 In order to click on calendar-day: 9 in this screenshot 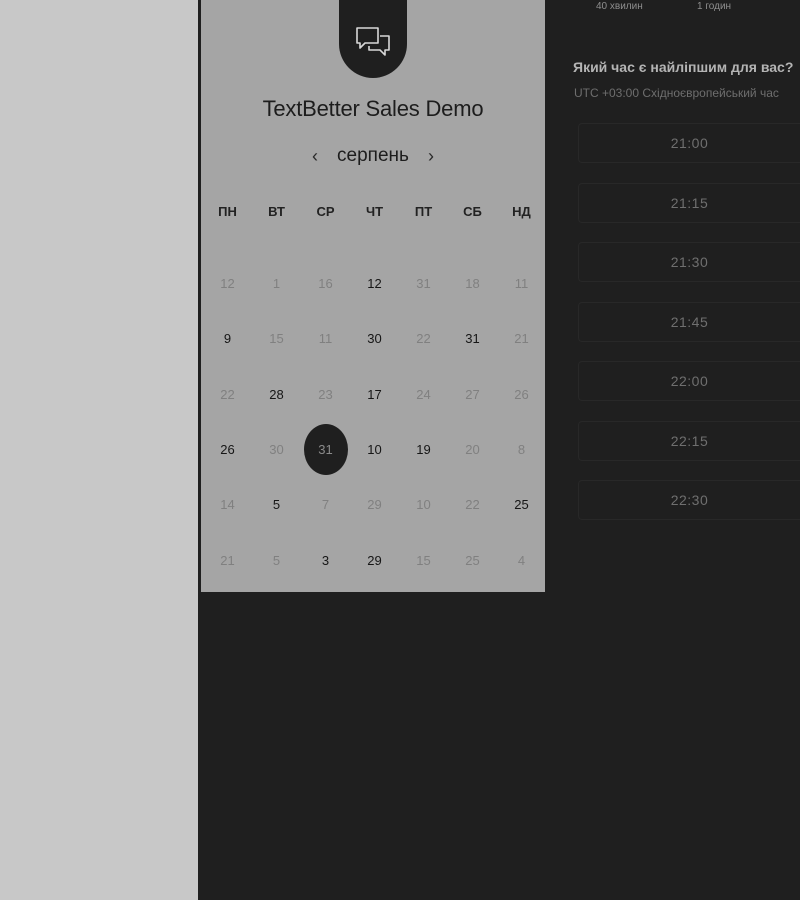, I will do `click(227, 338)`.